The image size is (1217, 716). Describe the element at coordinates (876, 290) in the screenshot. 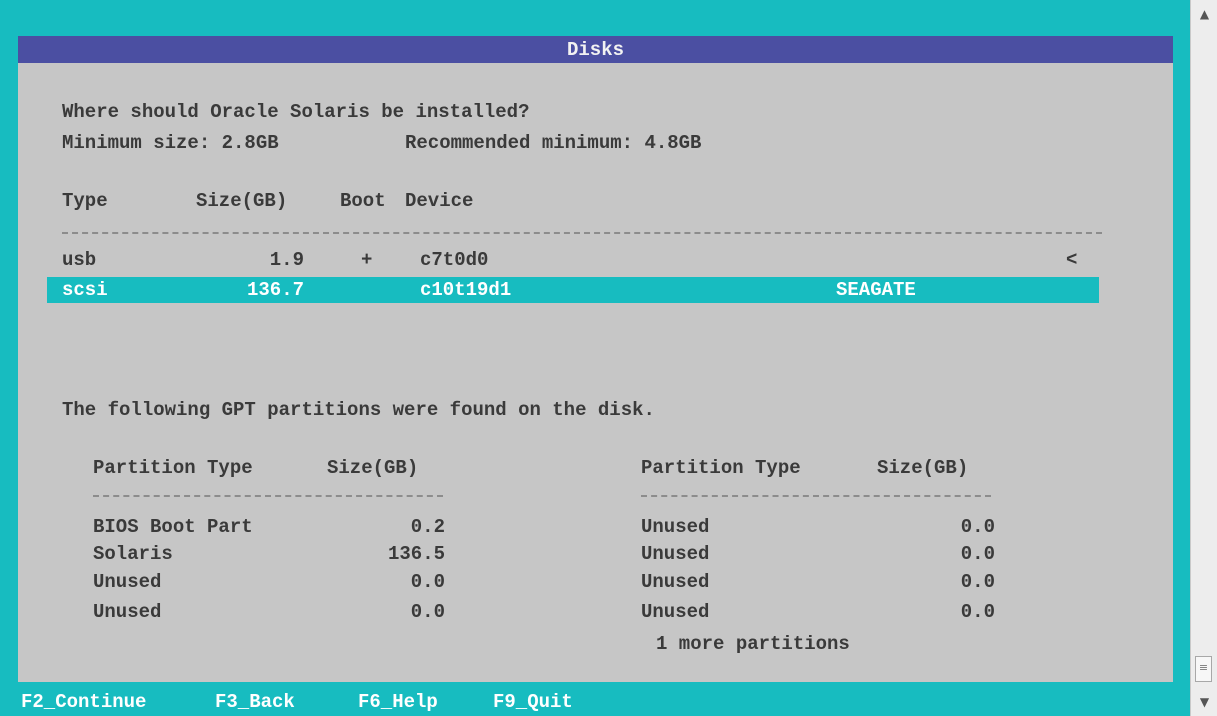

I see `disk-vendor: SEAGATE` at that location.